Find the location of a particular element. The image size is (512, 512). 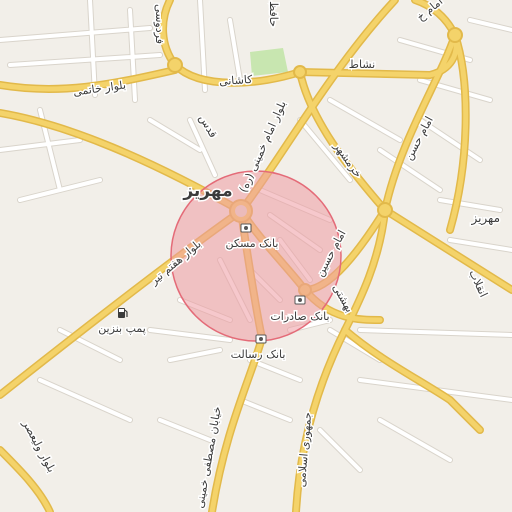

city-label: مهریز is located at coordinates (207, 191).